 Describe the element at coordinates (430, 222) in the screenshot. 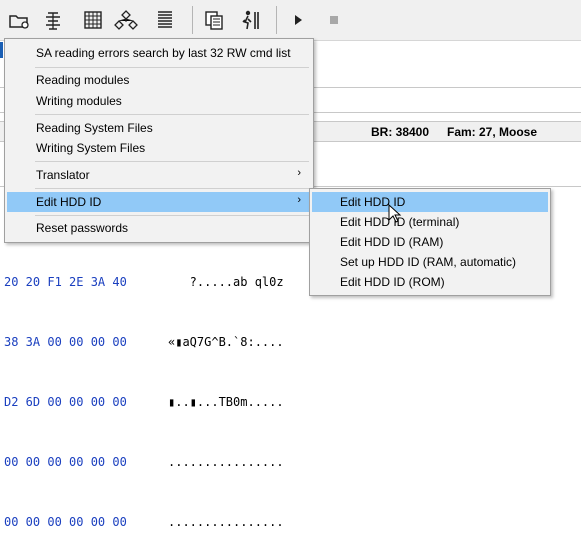

I see `submenu-item-edit-hdd-id-terminal: Edit HDD ID (terminal)` at that location.